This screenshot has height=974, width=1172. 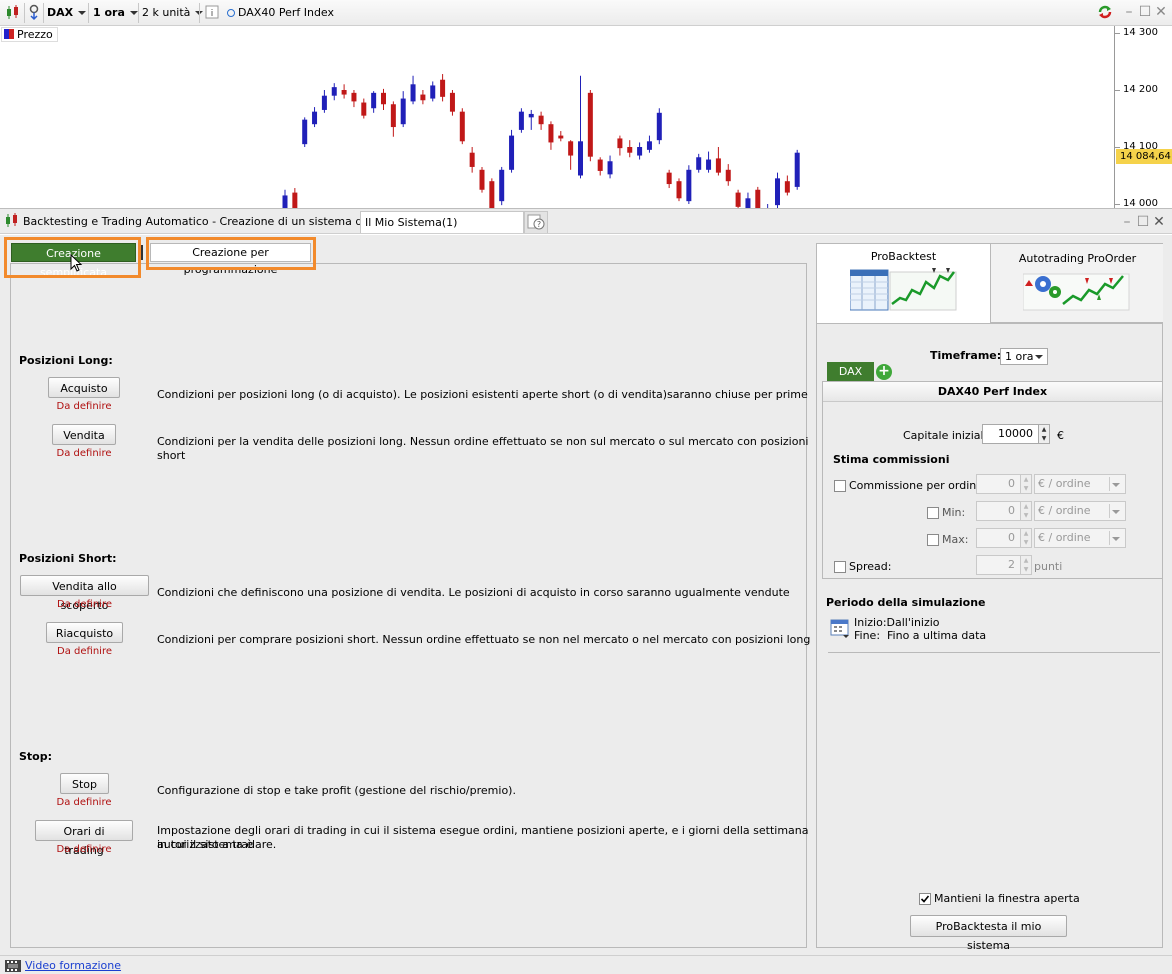 I want to click on max-commission-unit-select: € / ordine, so click(x=1080, y=538).